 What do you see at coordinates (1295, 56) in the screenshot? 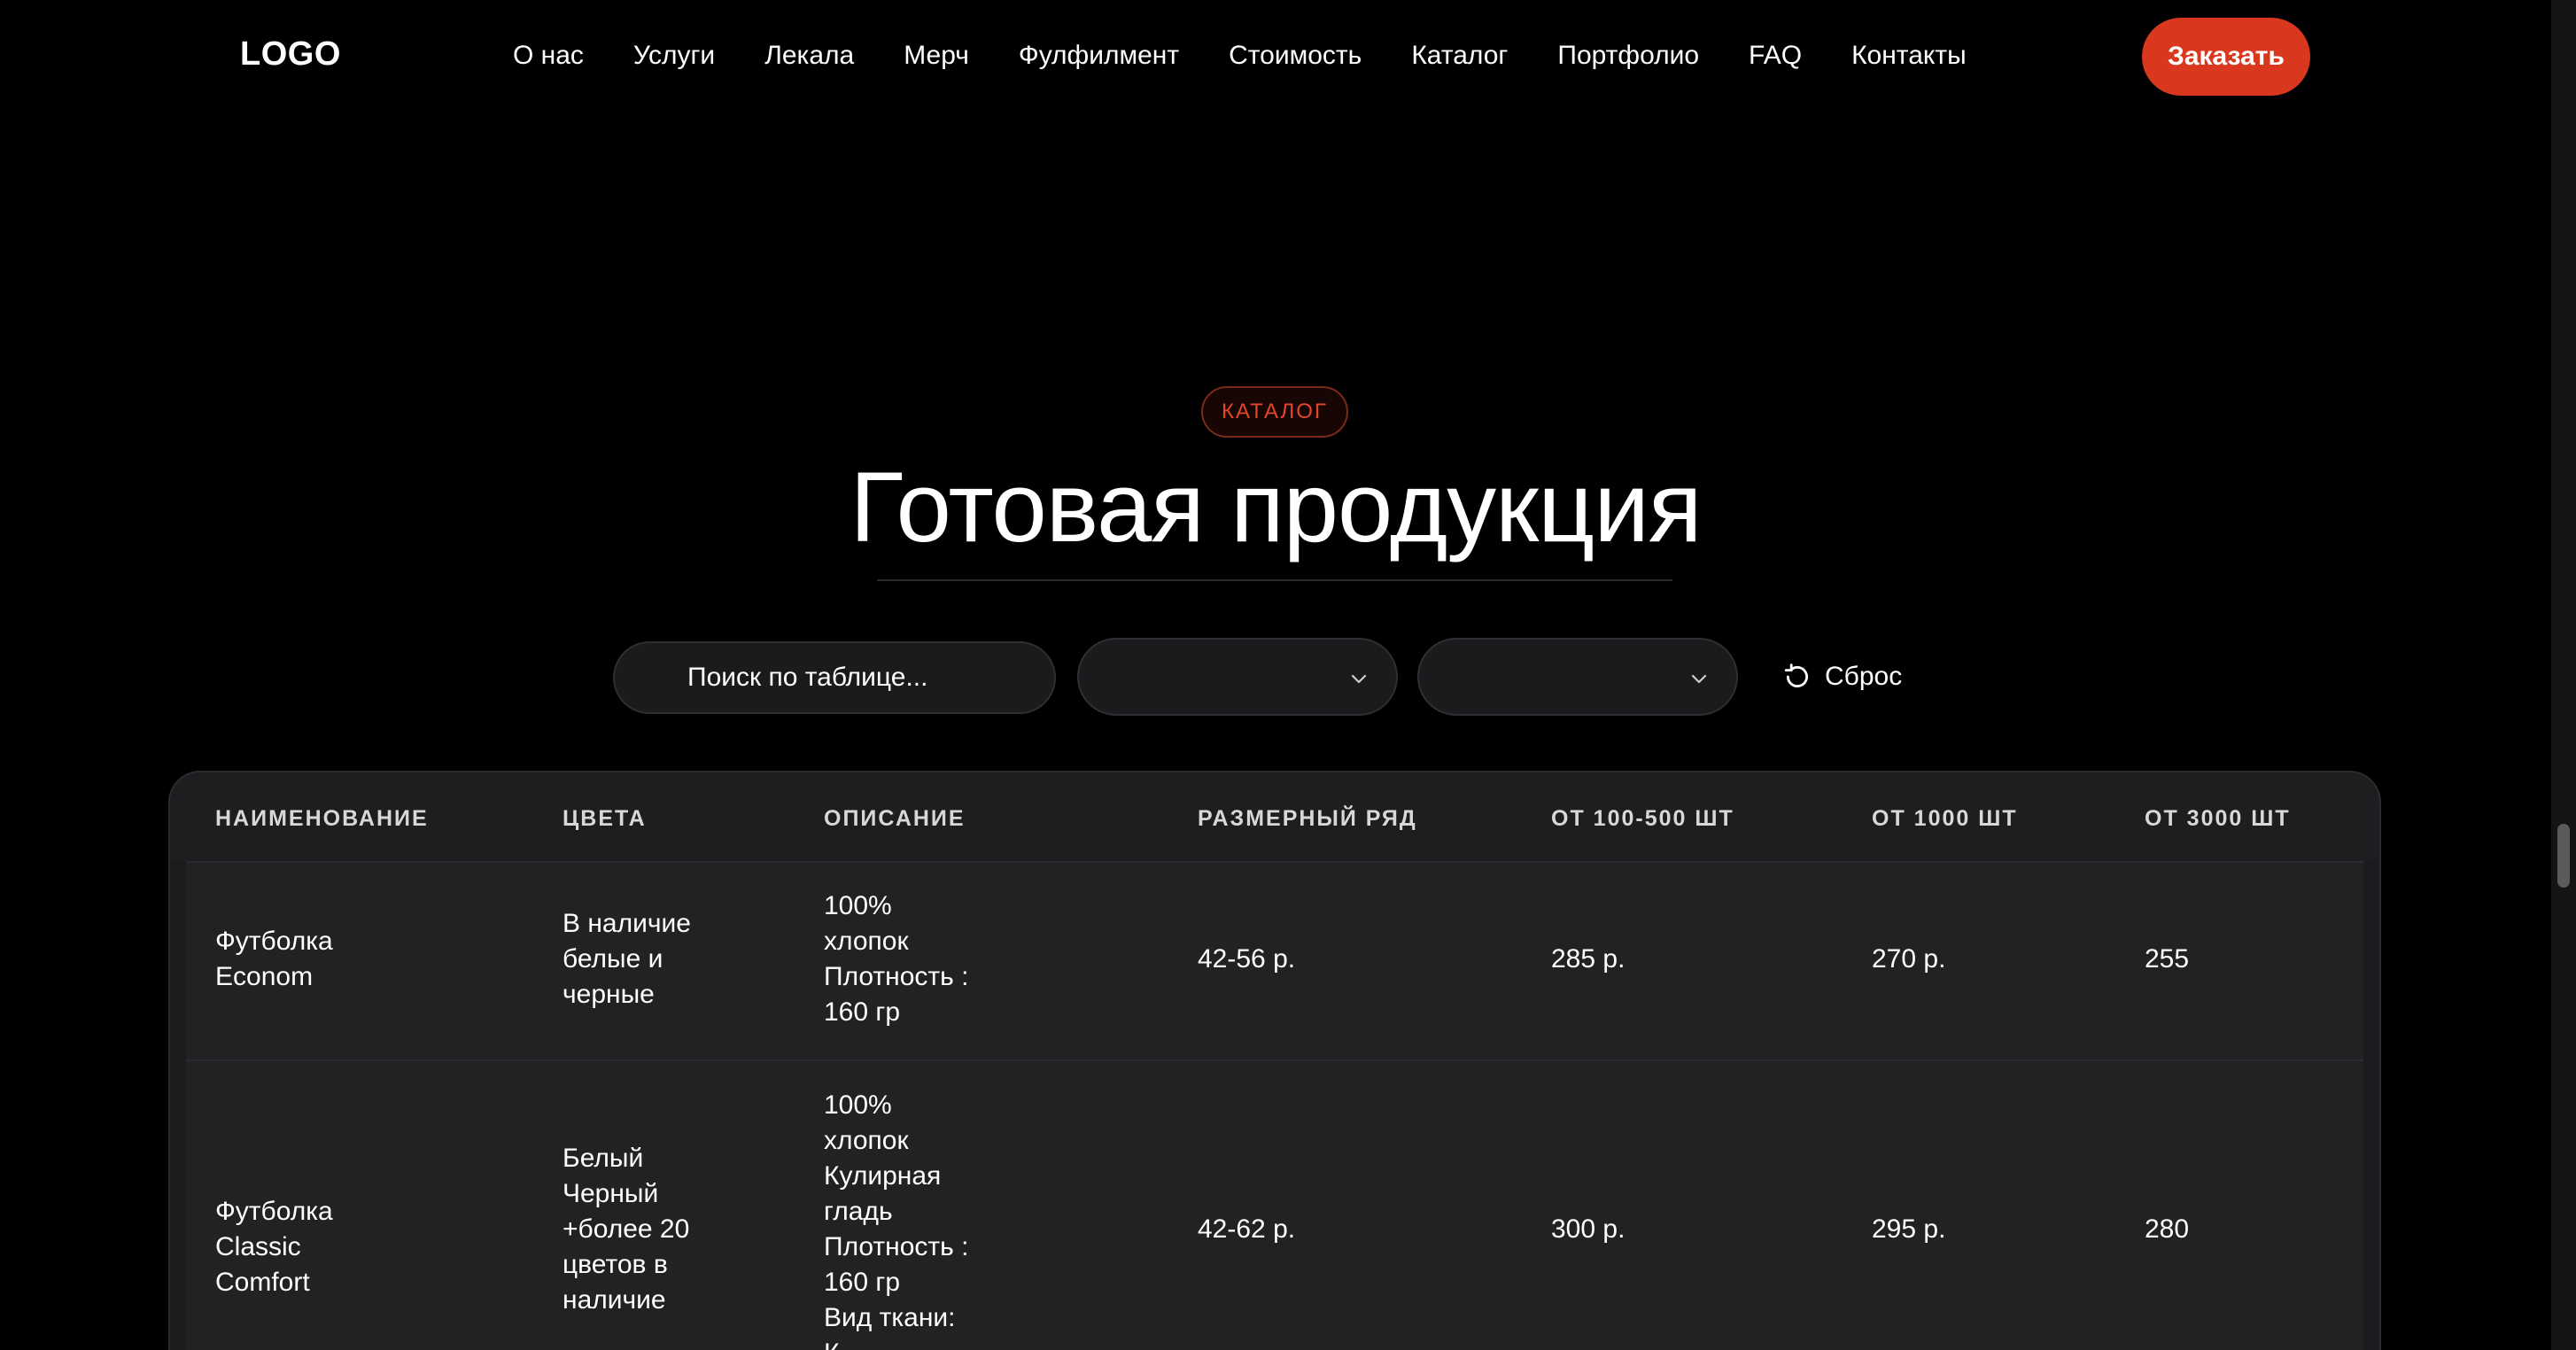
I see `nav-link-pricing: Стоимость` at bounding box center [1295, 56].